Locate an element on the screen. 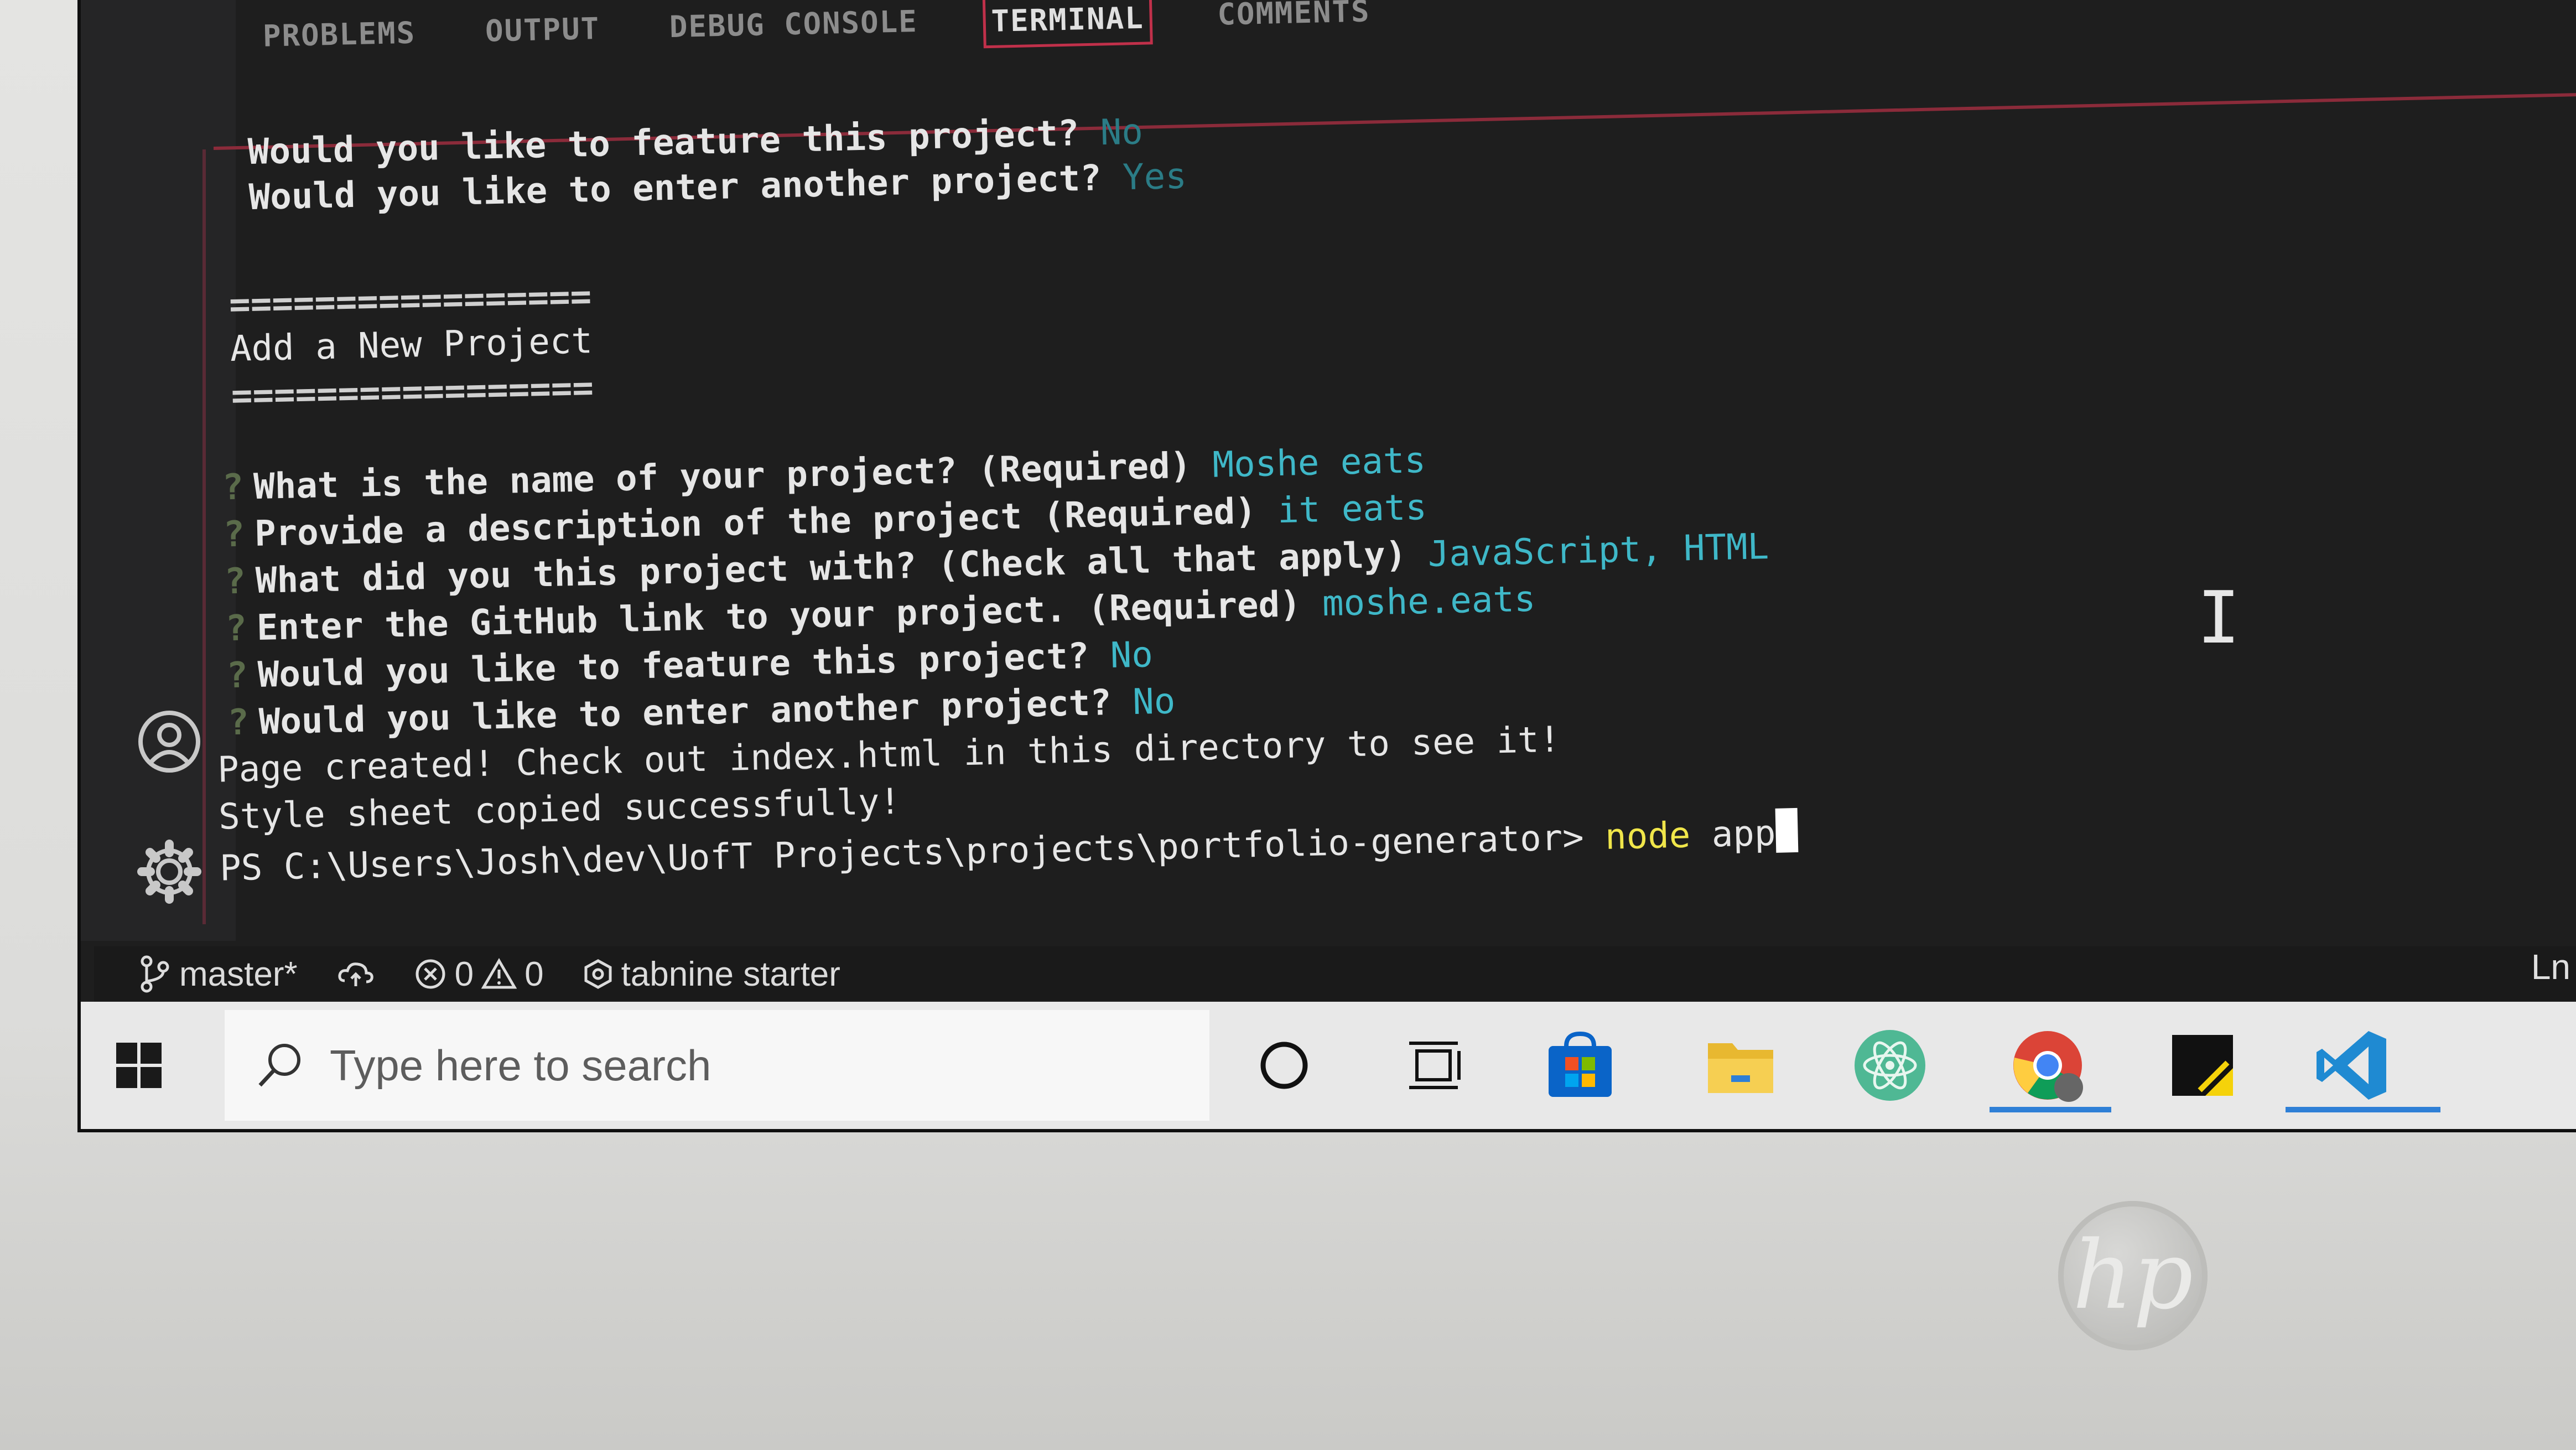 This screenshot has height=1450, width=2576. branch-name: master* is located at coordinates (238, 974).